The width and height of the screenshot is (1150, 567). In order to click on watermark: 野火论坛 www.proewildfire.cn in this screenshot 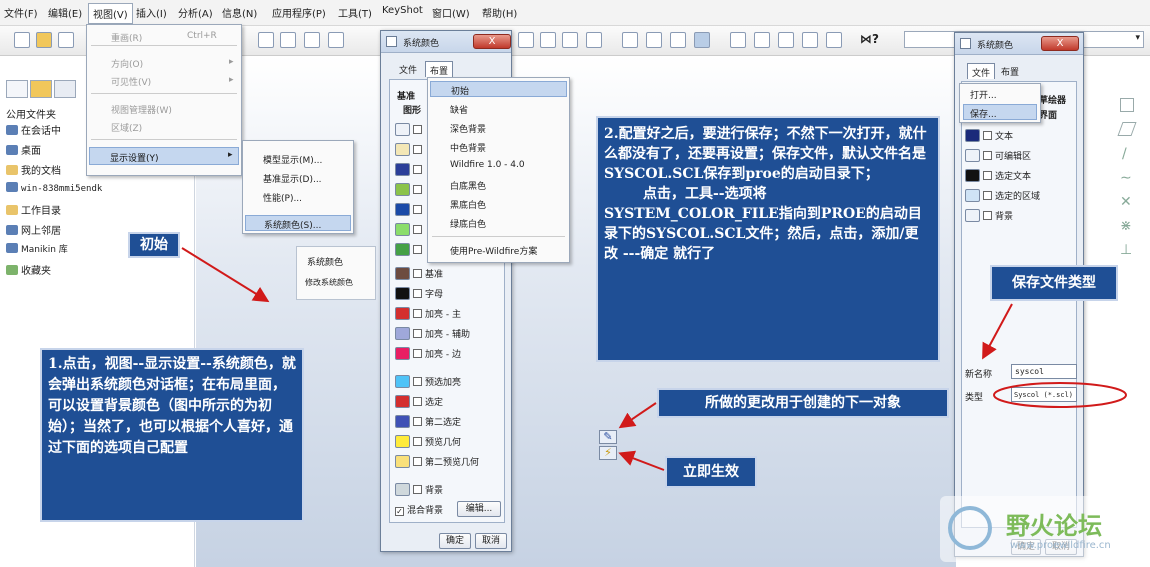, I will do `click(1043, 529)`.